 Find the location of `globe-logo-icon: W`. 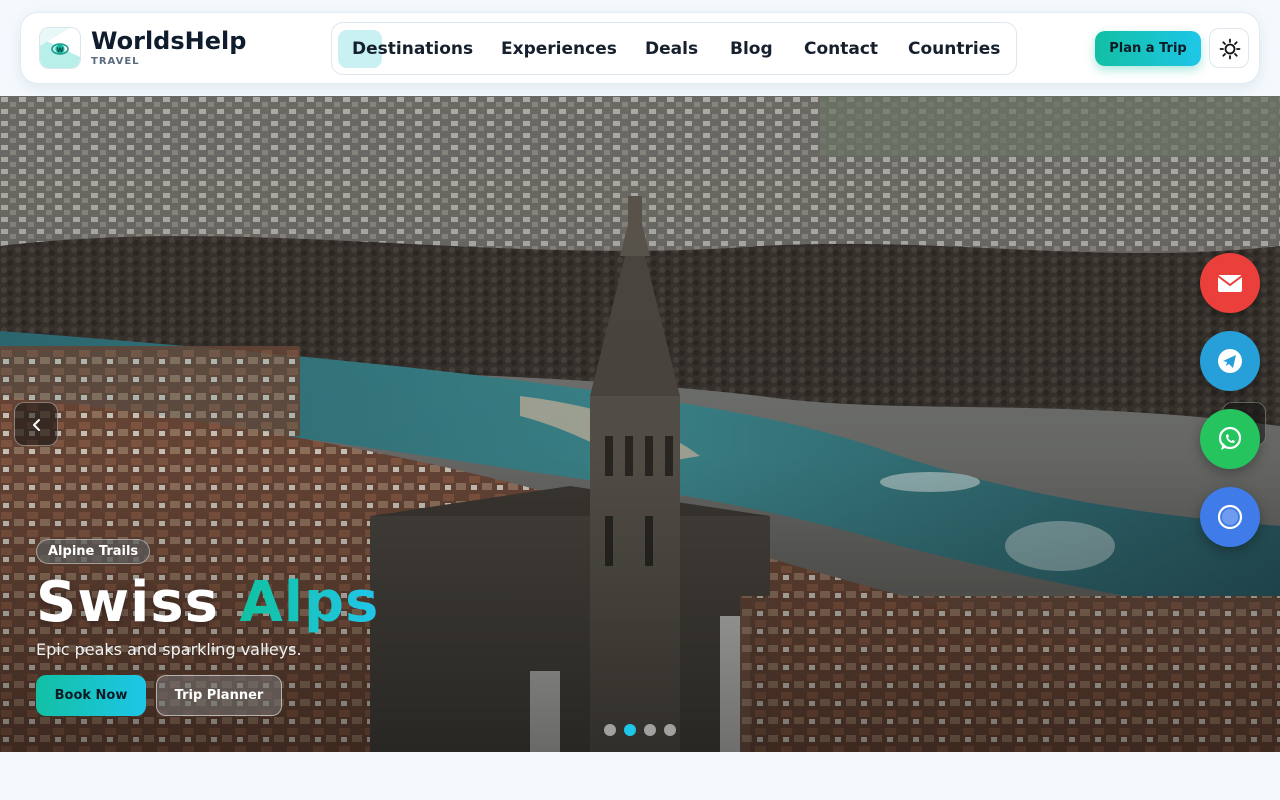

globe-logo-icon: W is located at coordinates (60, 48).